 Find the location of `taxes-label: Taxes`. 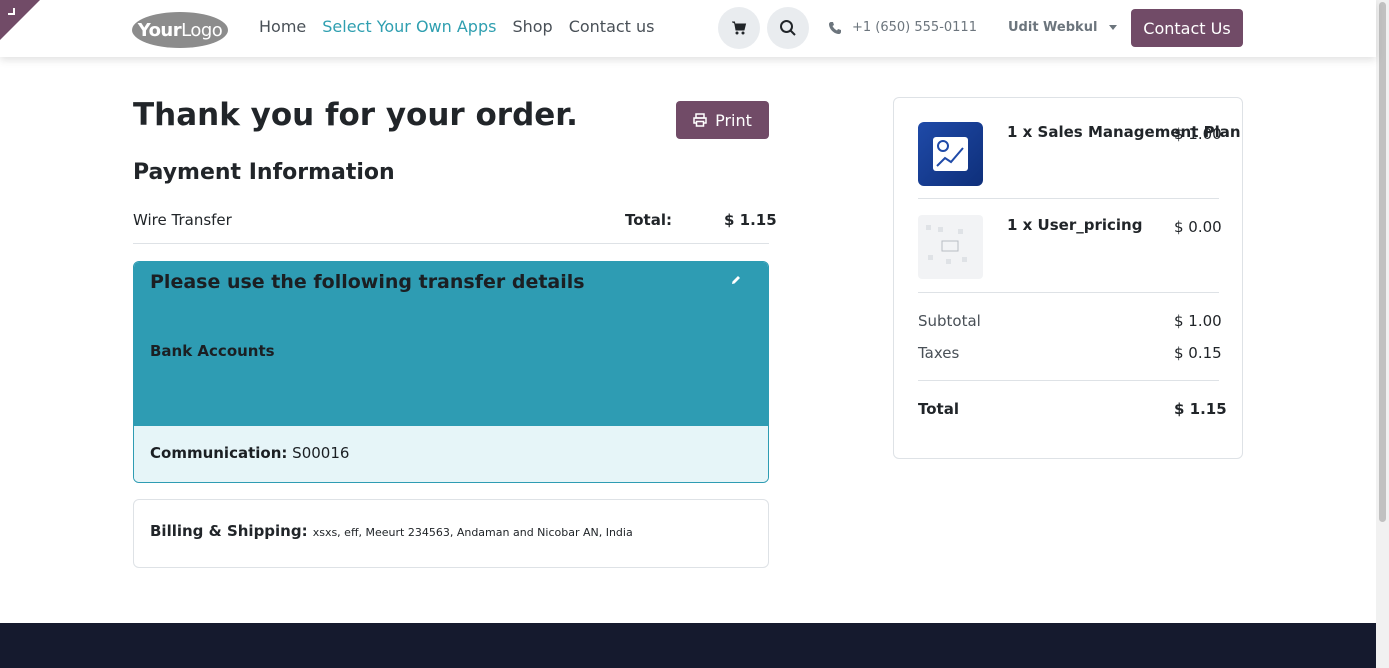

taxes-label: Taxes is located at coordinates (939, 353).